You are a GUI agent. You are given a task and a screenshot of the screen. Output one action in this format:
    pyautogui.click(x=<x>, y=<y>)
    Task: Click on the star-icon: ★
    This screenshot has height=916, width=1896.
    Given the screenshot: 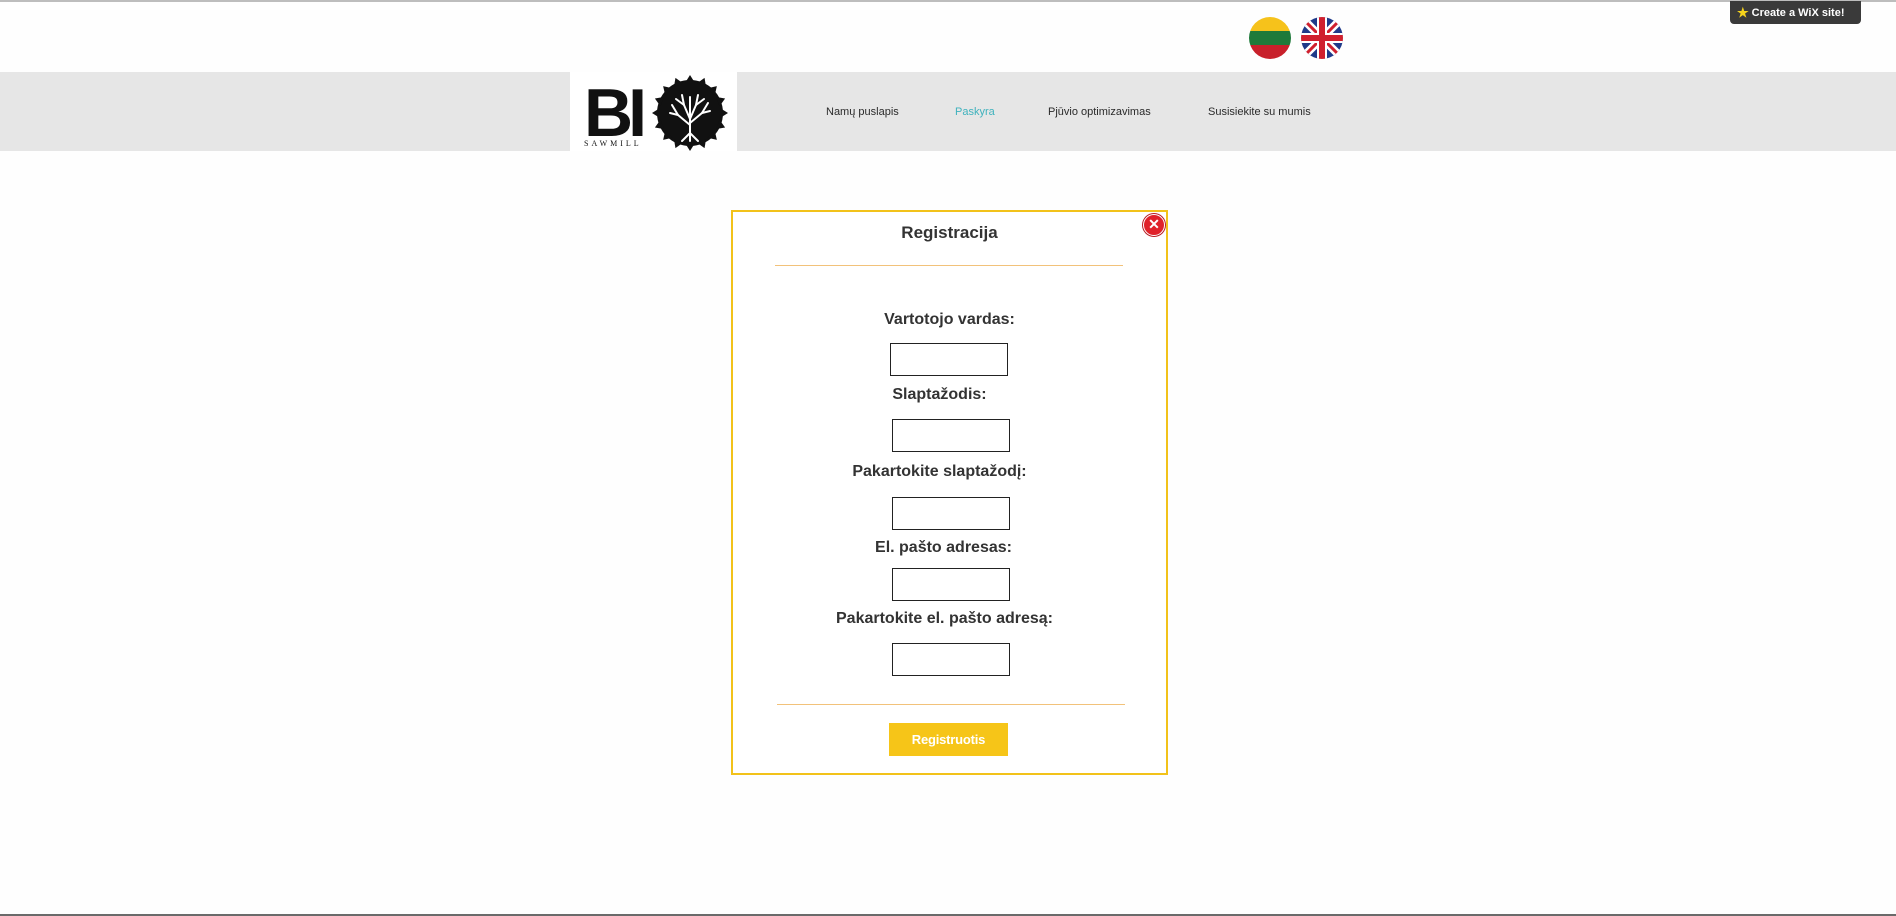 What is the action you would take?
    pyautogui.click(x=1743, y=12)
    